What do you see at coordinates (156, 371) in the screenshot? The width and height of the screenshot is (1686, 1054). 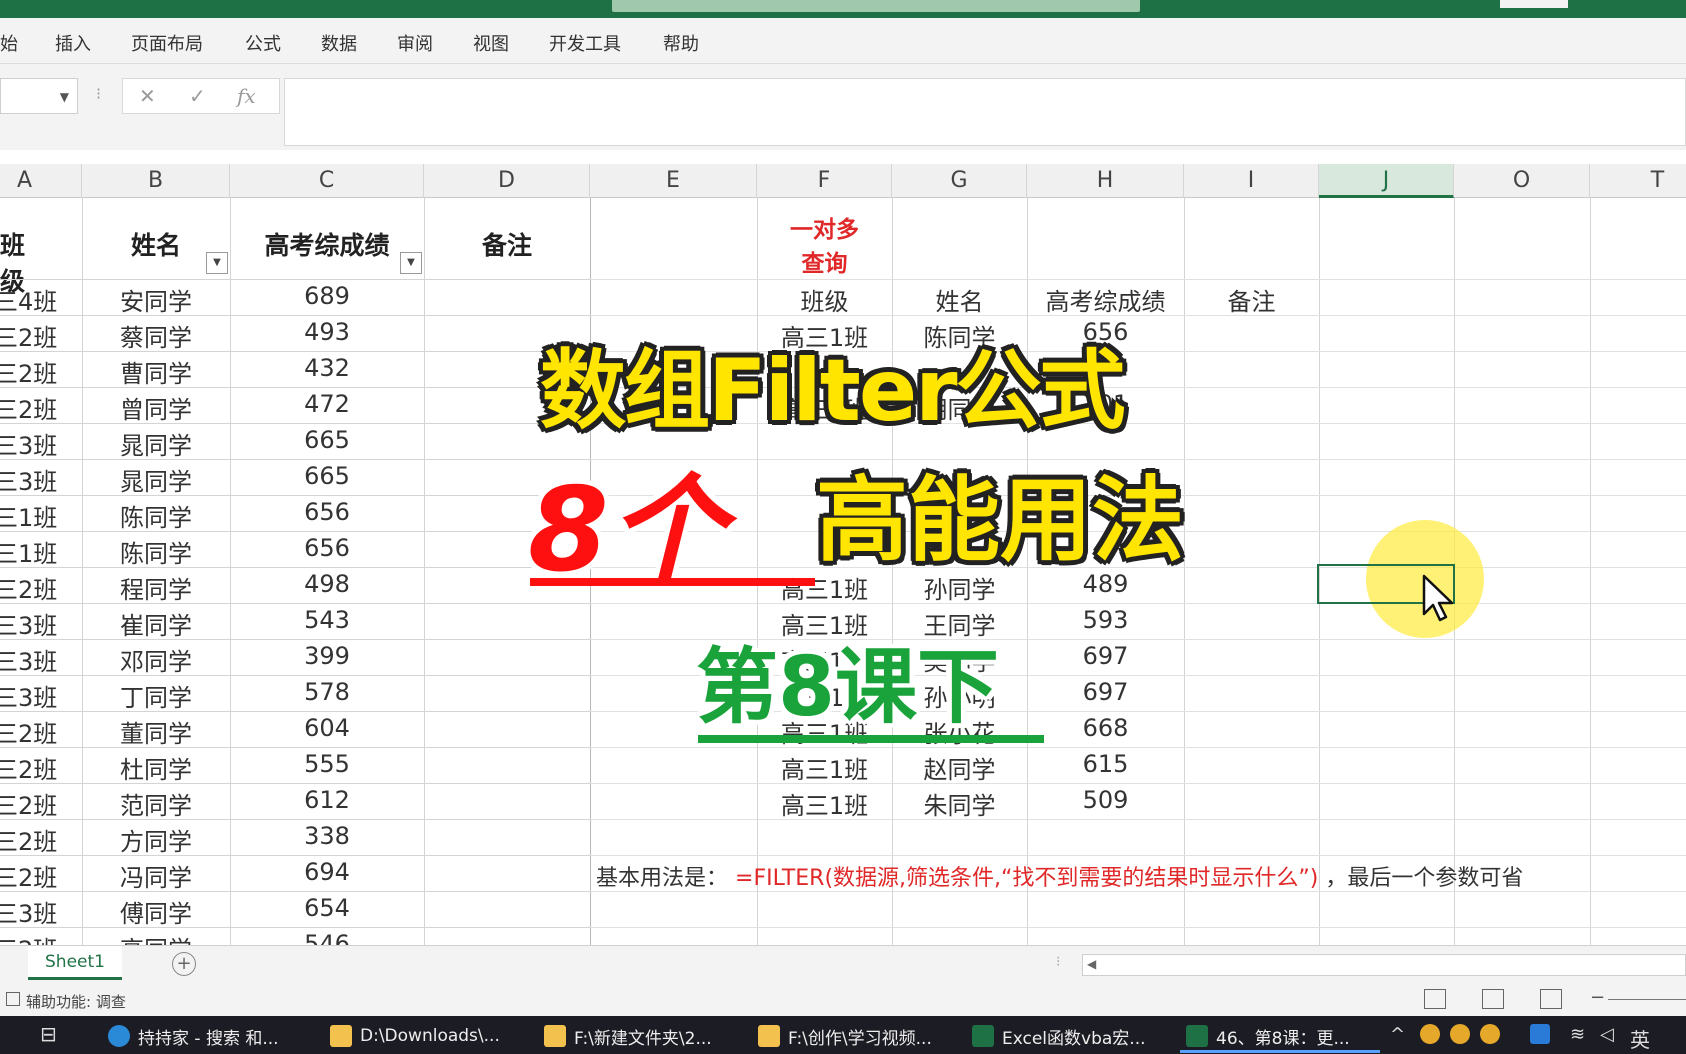 I see `cell-name: 曹同学` at bounding box center [156, 371].